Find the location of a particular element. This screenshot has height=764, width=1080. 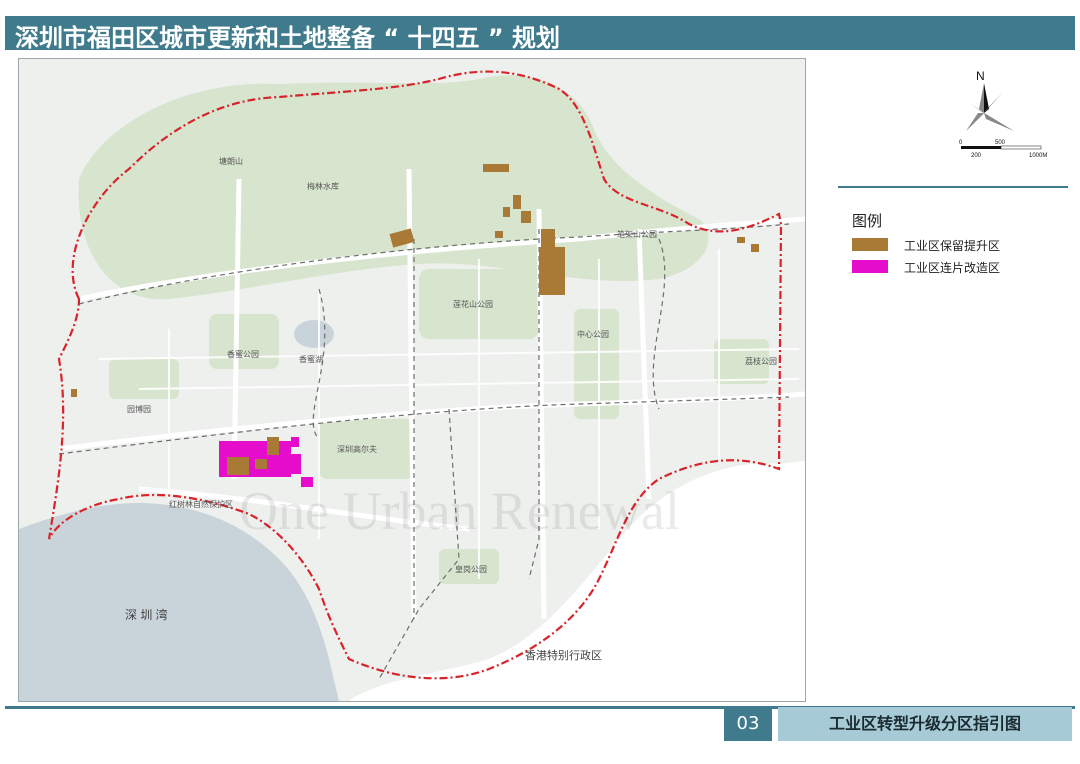

legend-label-retain: 工业区保留提升区 is located at coordinates (952, 246).